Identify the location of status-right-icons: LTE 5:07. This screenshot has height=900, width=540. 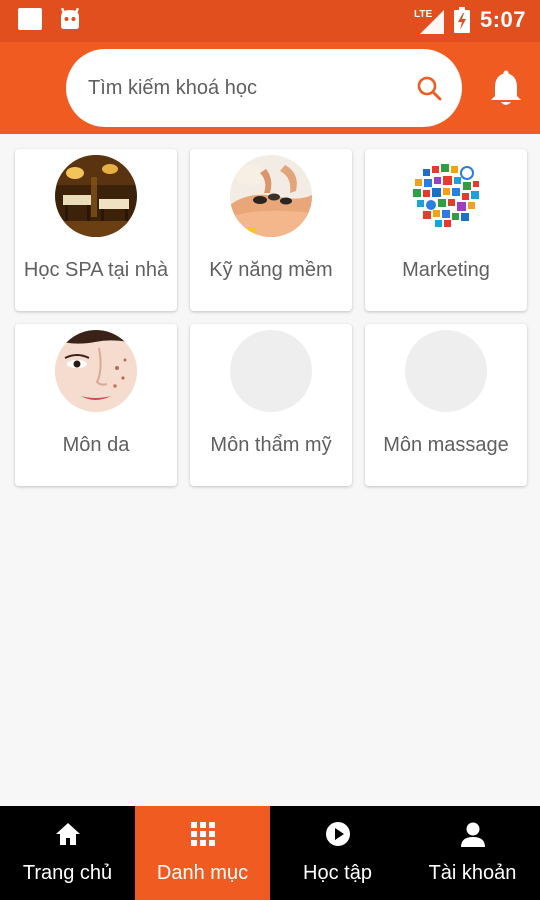
(470, 20).